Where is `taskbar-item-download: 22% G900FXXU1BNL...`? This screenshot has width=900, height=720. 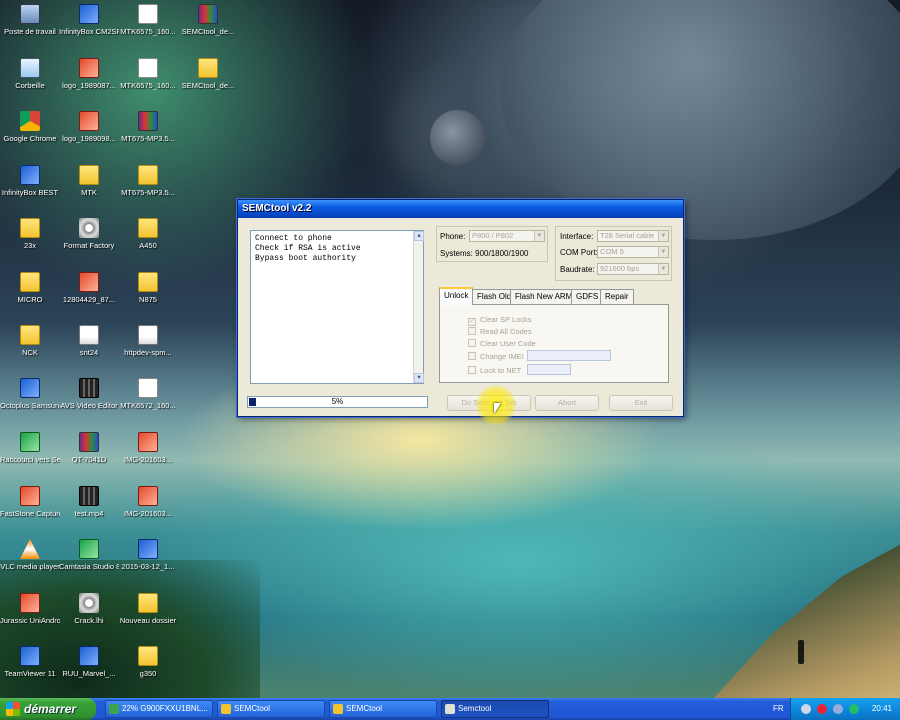
taskbar-item-download: 22% G900FXXU1BNL... is located at coordinates (159, 709).